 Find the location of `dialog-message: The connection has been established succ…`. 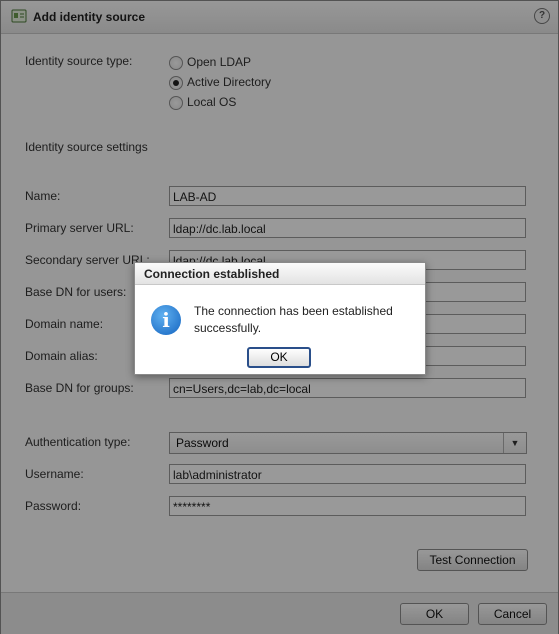

dialog-message: The connection has been established succ… is located at coordinates (293, 319).